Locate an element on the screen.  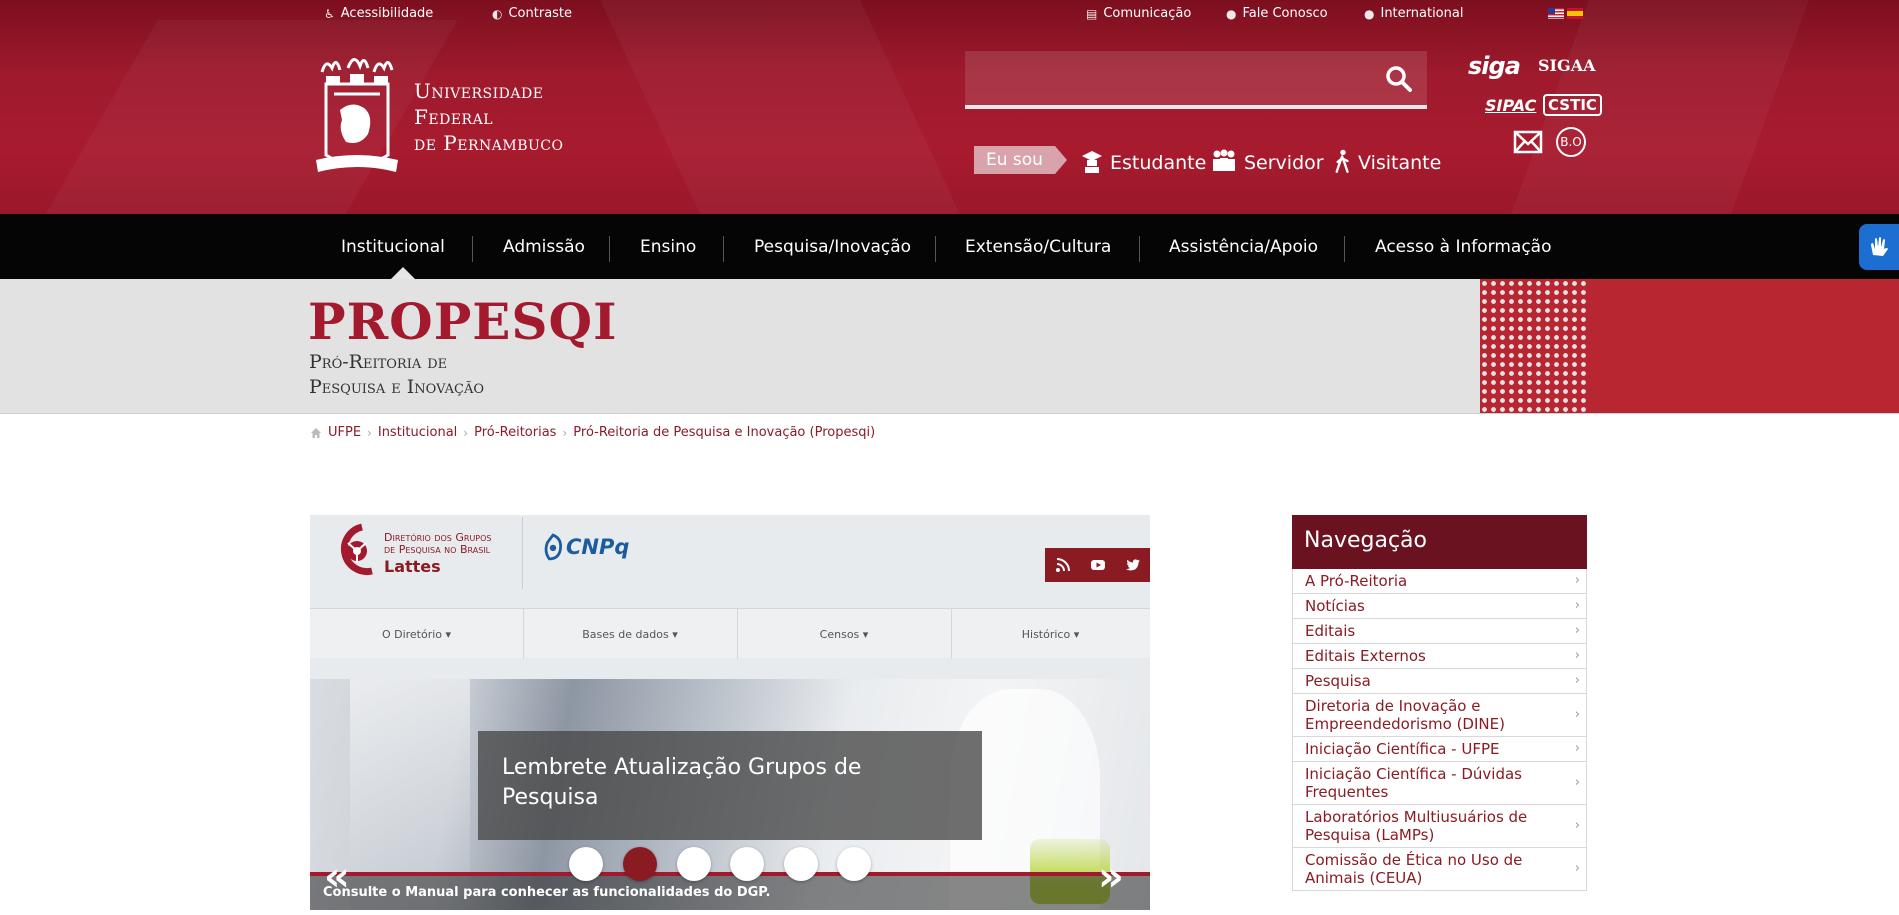
dgp-menu-censos: Censos ▾ is located at coordinates (844, 634).